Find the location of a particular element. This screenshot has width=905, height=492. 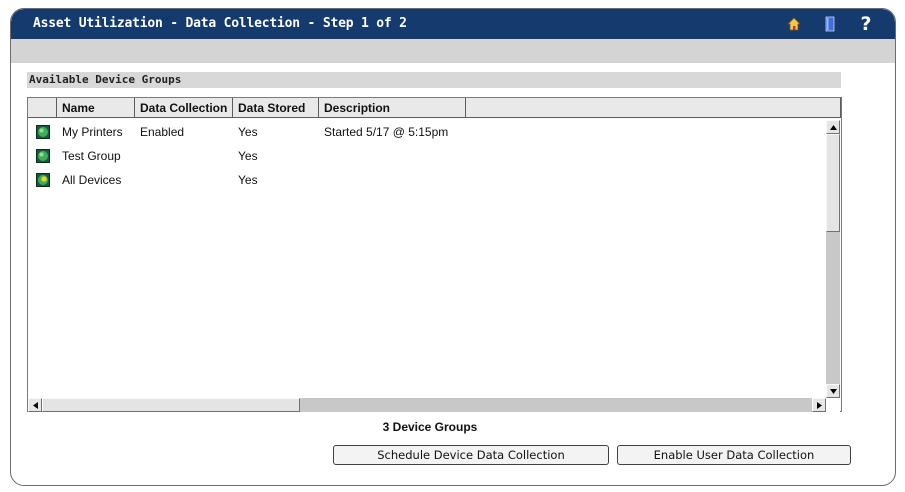

all-devices-icon is located at coordinates (42, 180).